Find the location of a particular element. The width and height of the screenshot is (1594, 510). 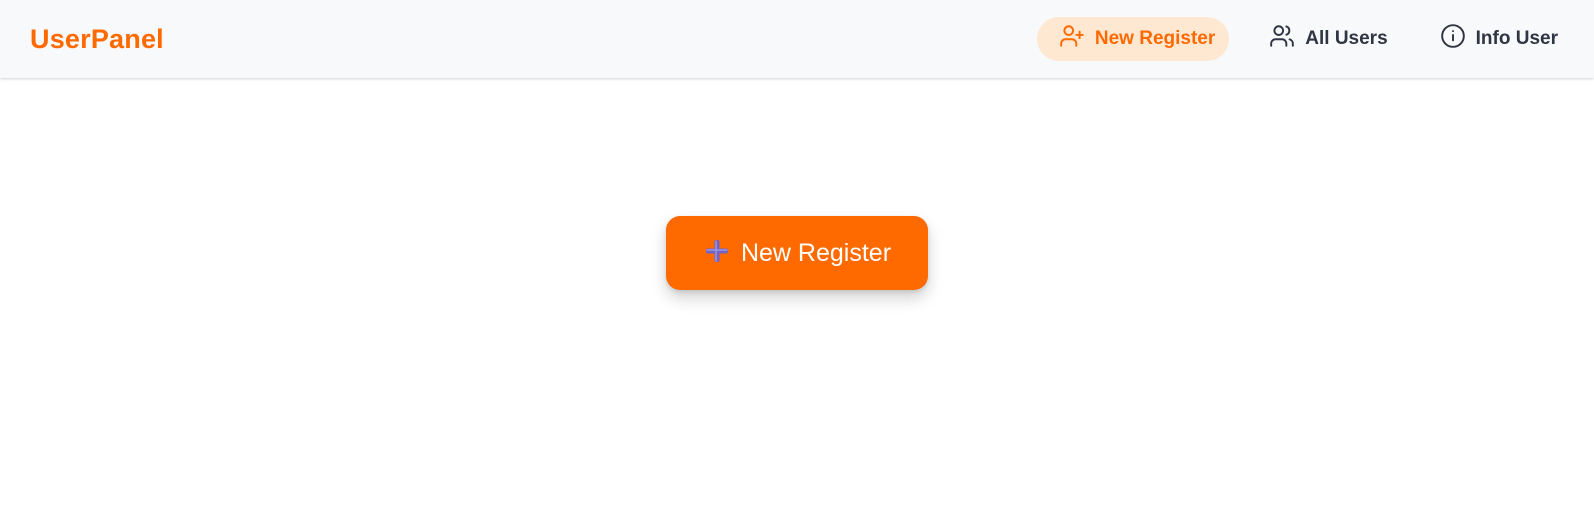

new-register-button-label: New Register is located at coordinates (816, 252).